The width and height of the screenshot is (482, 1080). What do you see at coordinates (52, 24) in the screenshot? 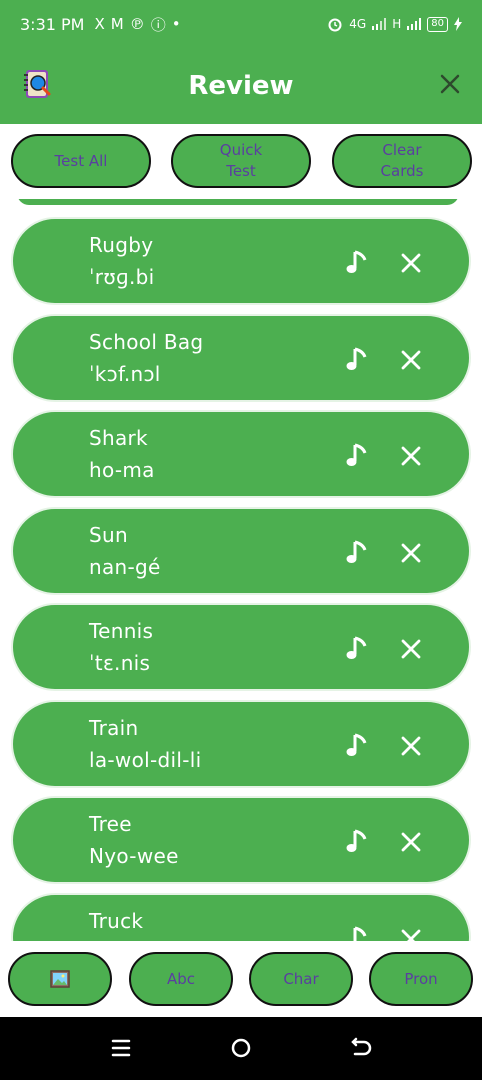
I see `status-time: 3:31 PM` at bounding box center [52, 24].